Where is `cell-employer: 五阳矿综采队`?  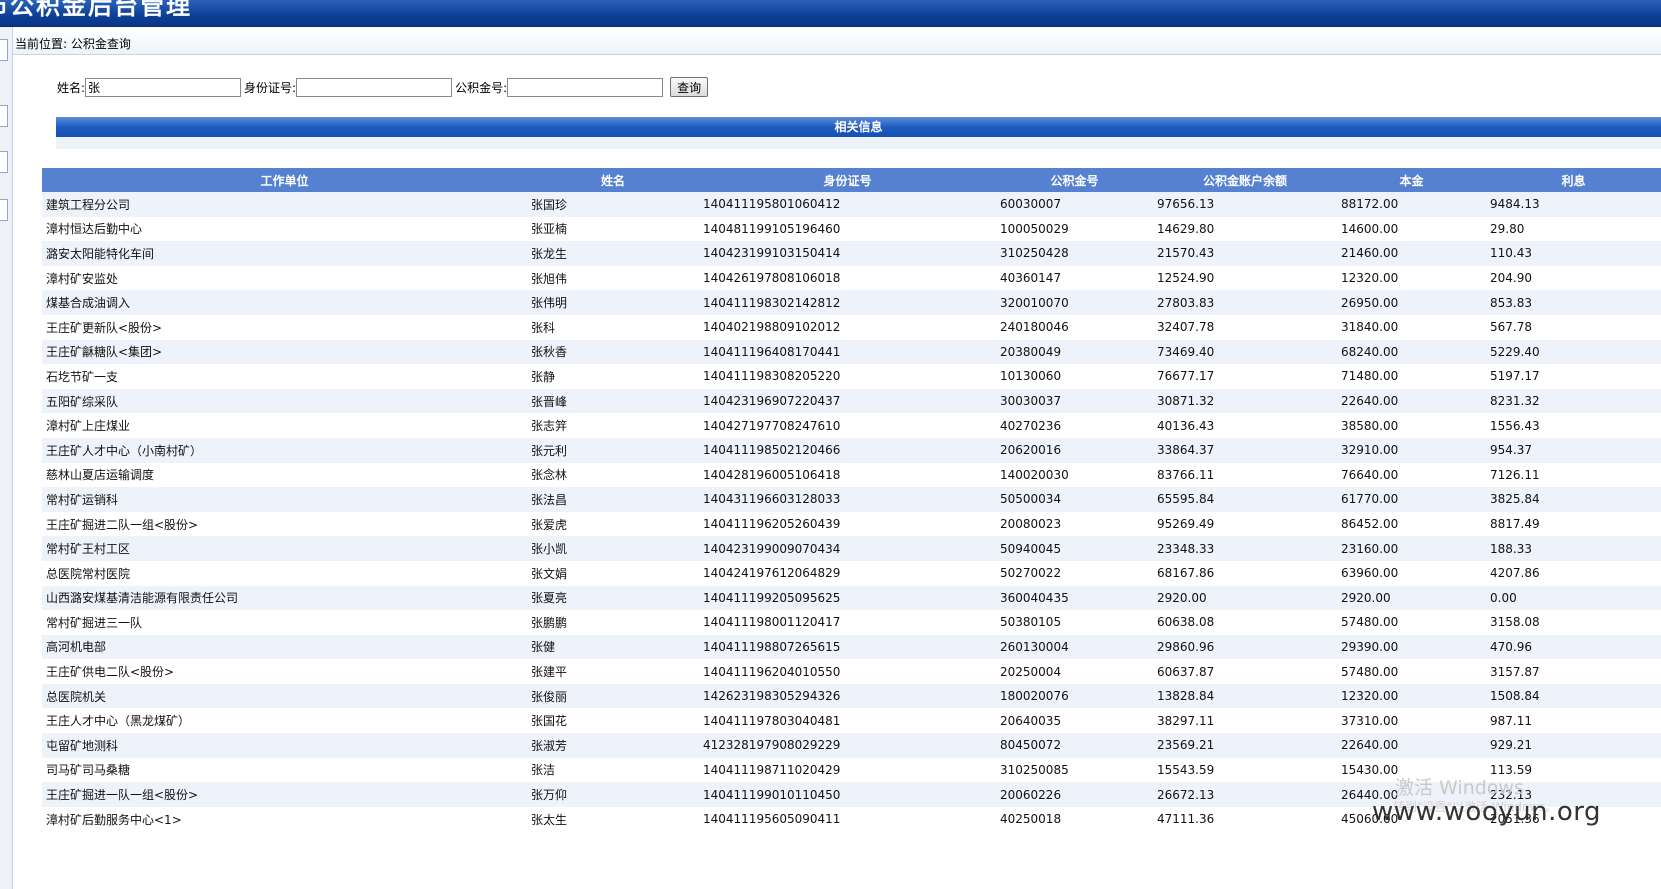 cell-employer: 五阳矿综采队 is located at coordinates (284, 401).